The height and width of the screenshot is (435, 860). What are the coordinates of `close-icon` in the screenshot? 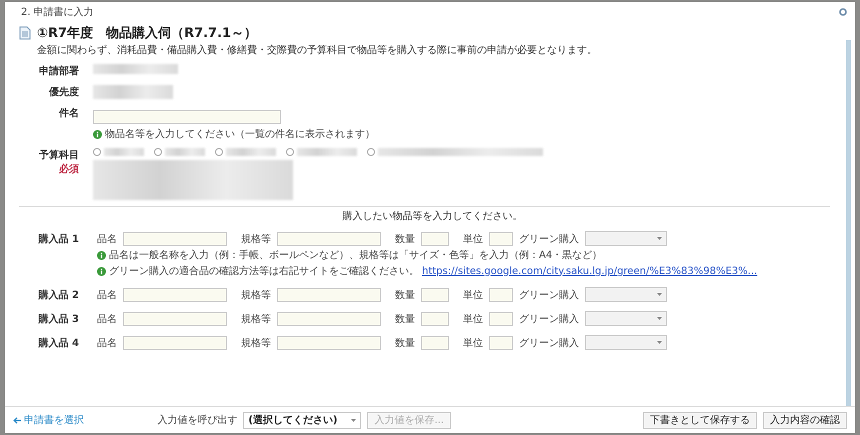 It's located at (843, 12).